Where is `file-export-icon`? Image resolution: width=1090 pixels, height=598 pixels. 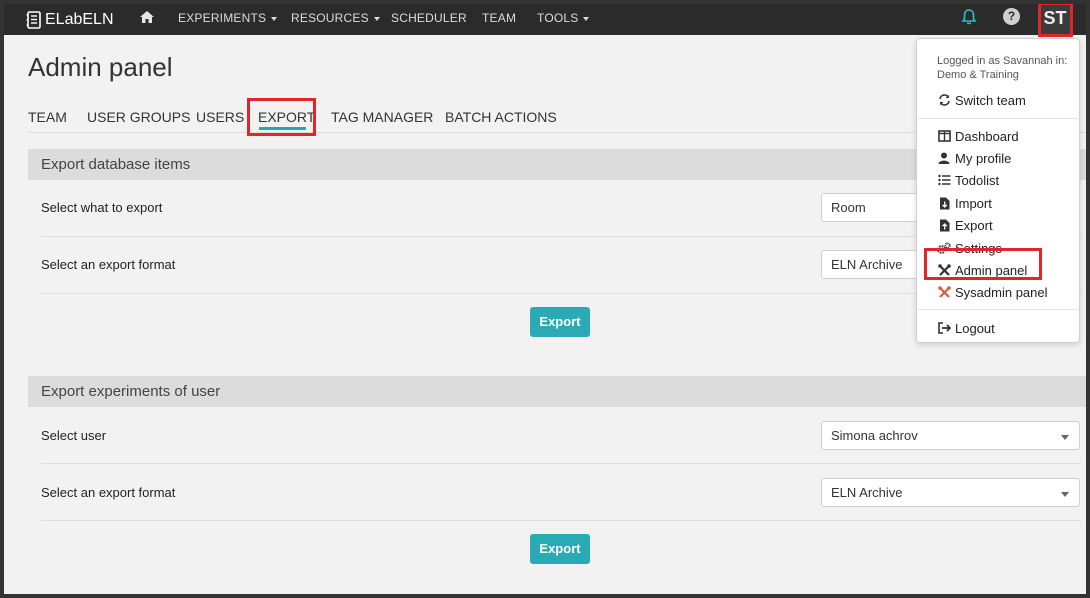 file-export-icon is located at coordinates (944, 225).